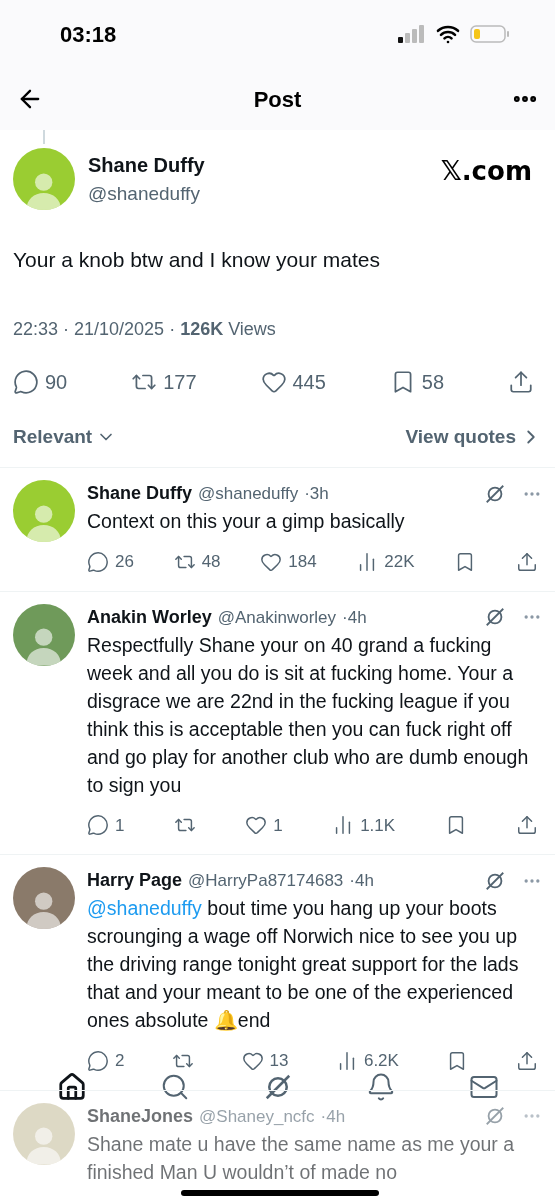 The image size is (555, 1200). I want to click on post-age: ·3h, so click(316, 494).